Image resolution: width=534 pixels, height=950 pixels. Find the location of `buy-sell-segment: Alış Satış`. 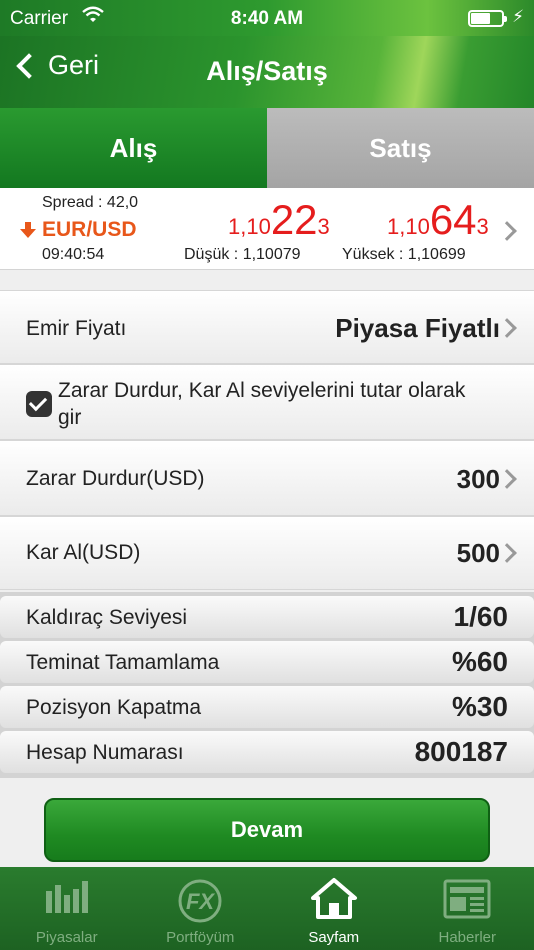

buy-sell-segment: Alış Satış is located at coordinates (267, 148).